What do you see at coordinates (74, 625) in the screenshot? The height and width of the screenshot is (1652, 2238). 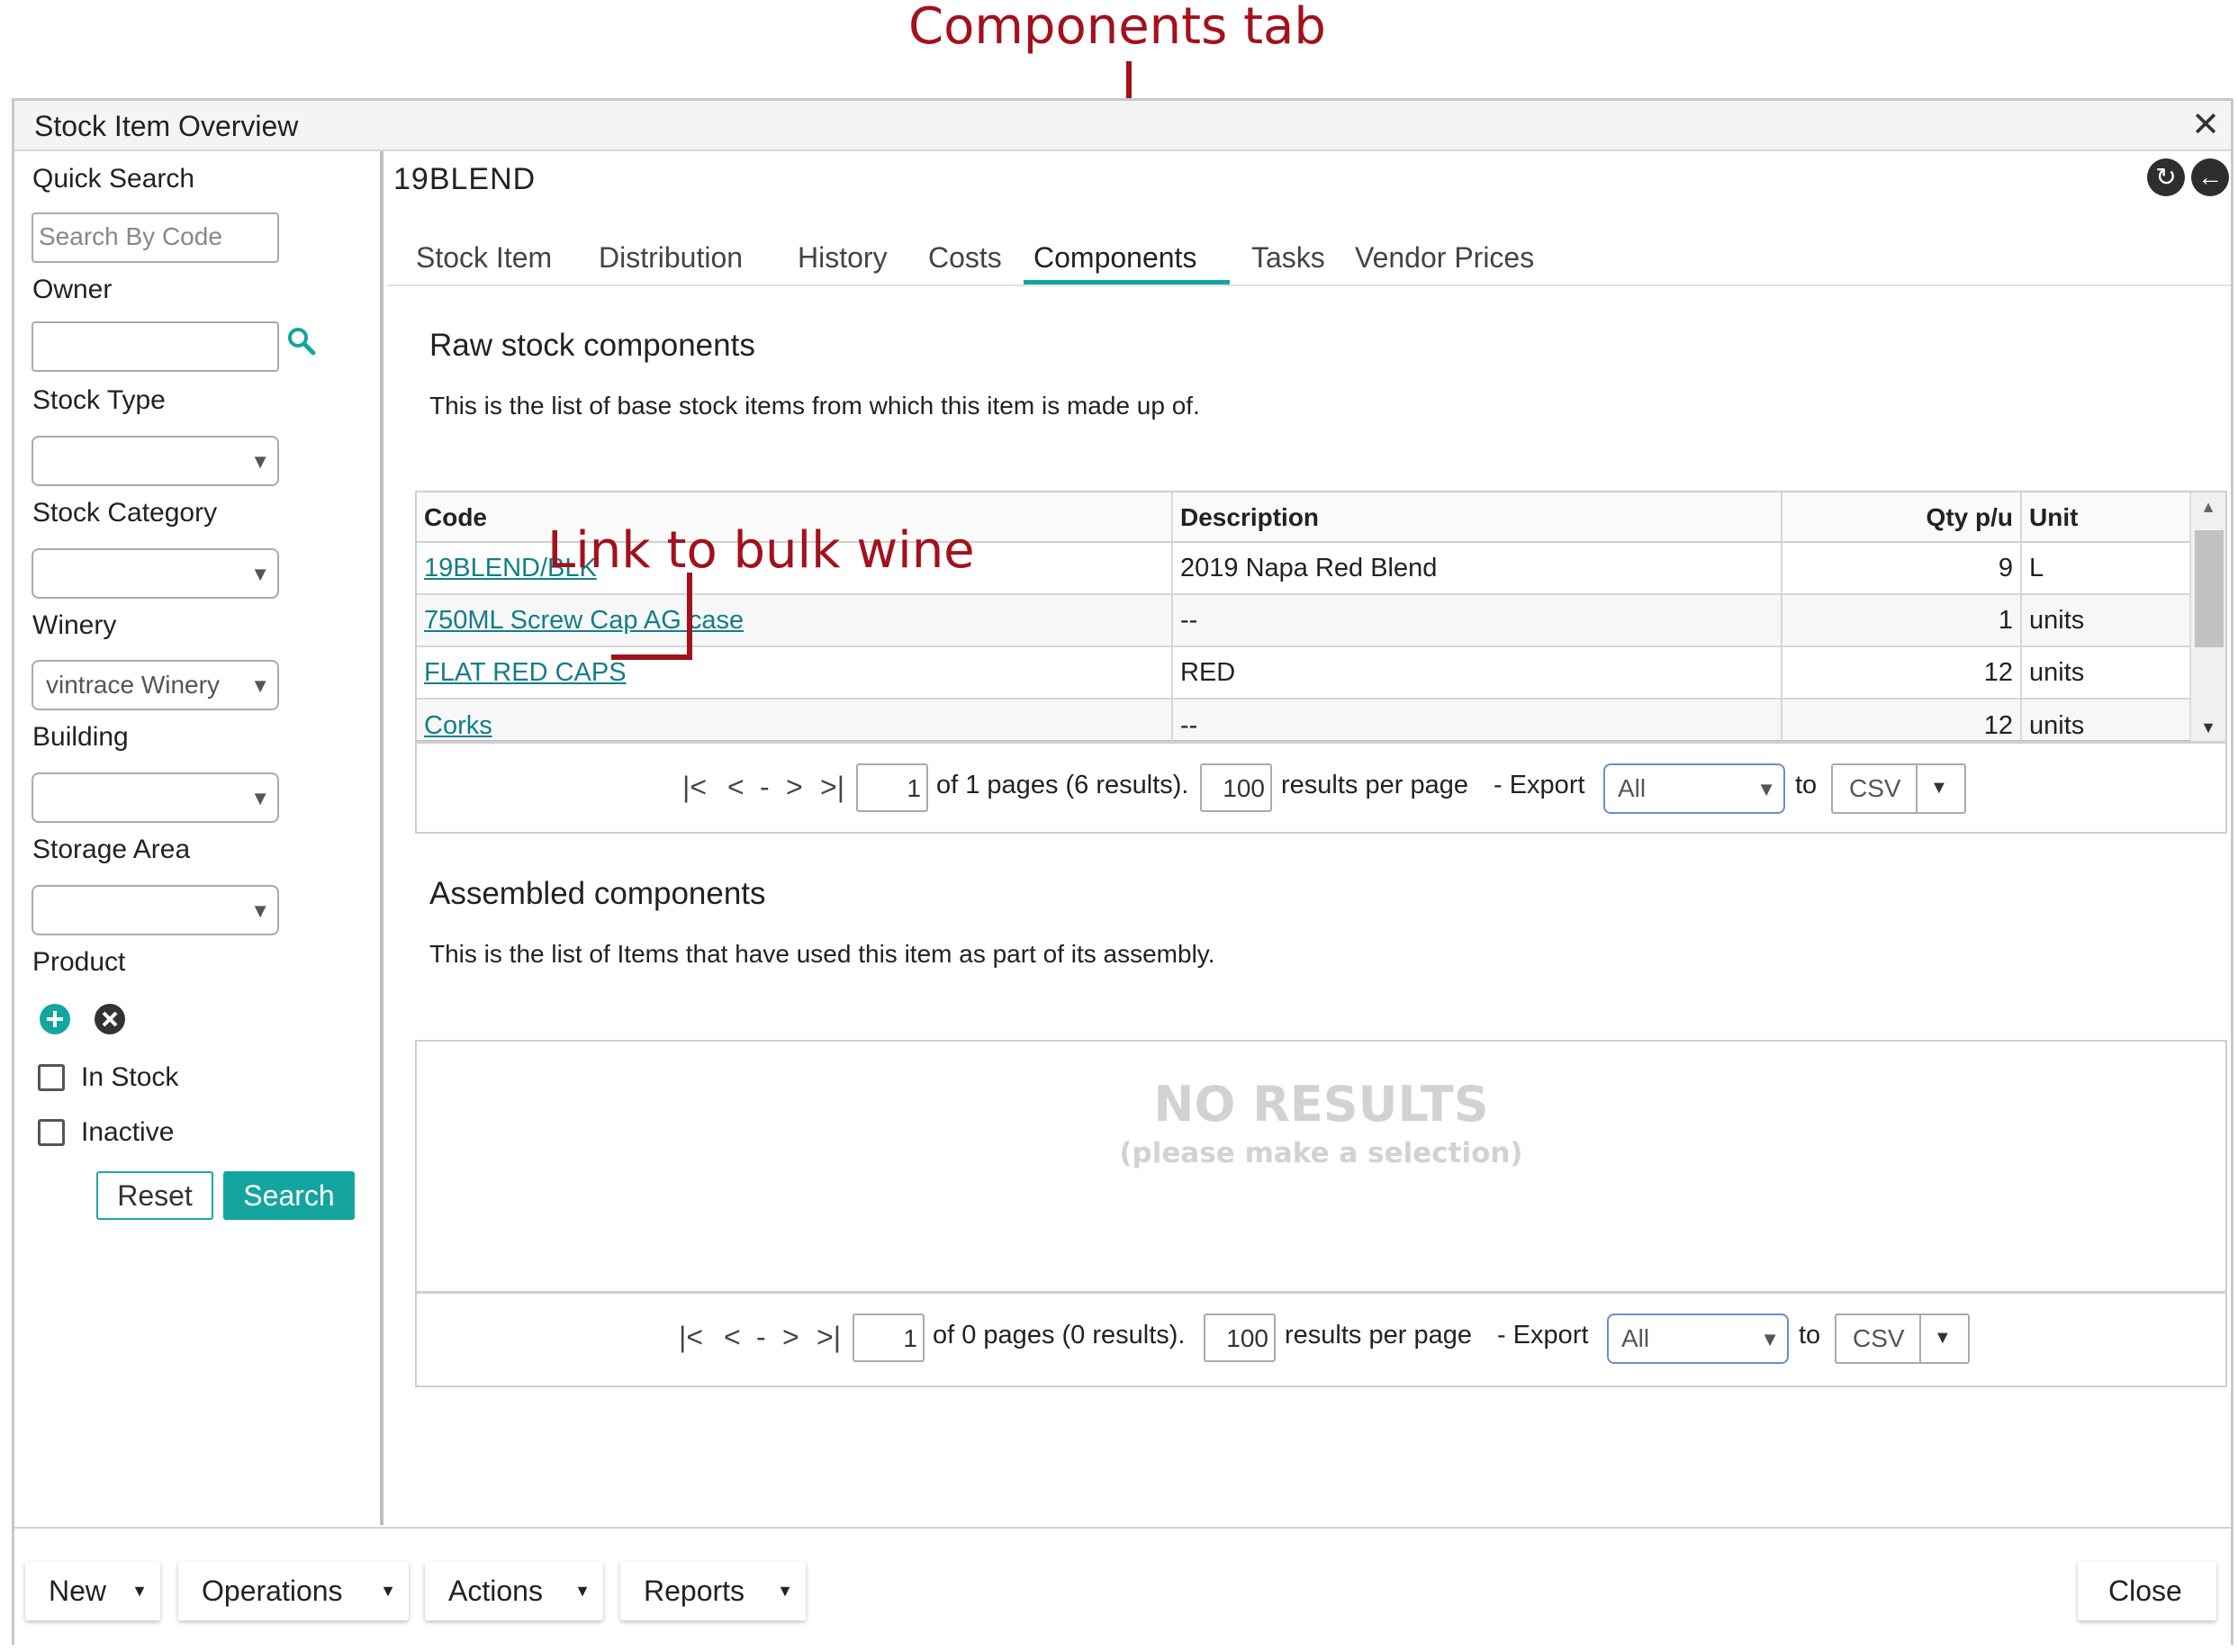 I see `winery-label: Winery` at bounding box center [74, 625].